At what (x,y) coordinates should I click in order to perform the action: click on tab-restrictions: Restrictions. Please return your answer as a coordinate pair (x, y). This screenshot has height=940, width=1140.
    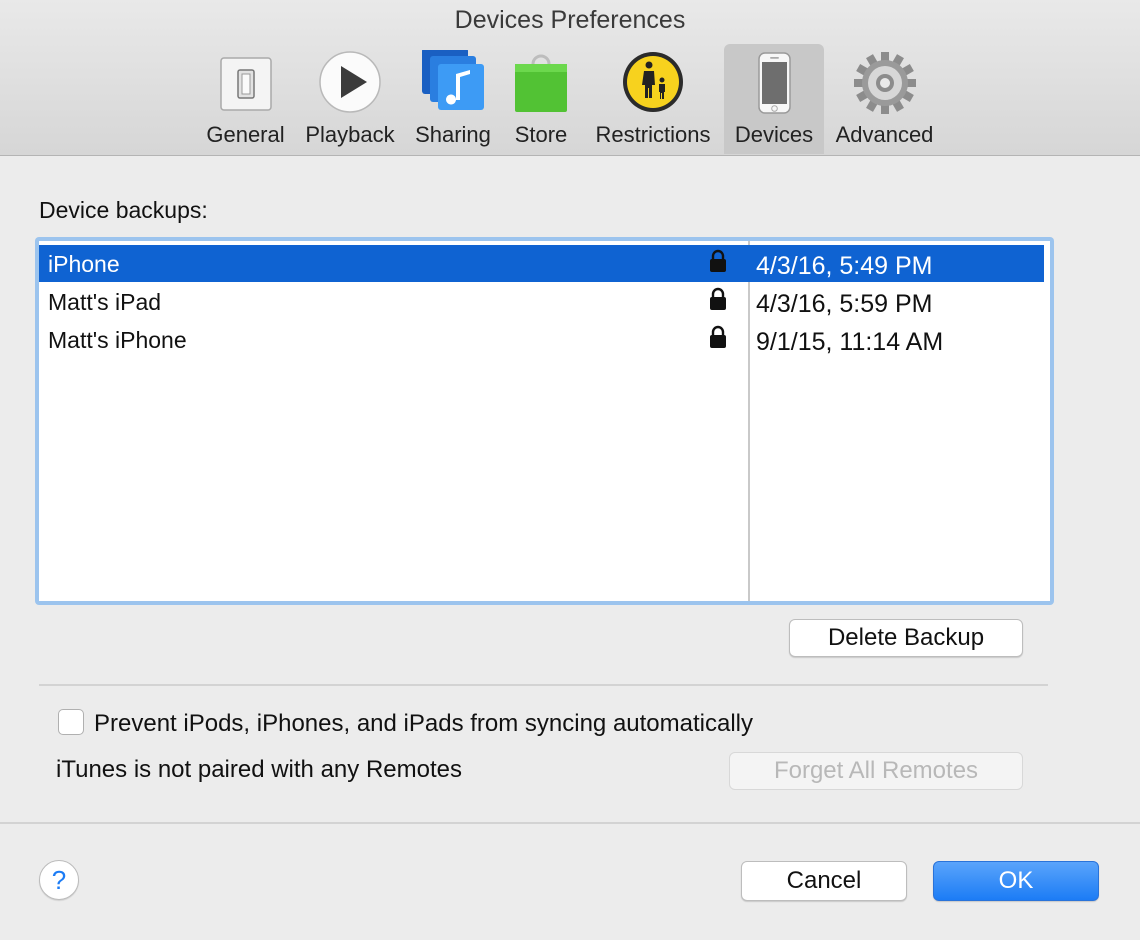
    Looking at the image, I should click on (653, 99).